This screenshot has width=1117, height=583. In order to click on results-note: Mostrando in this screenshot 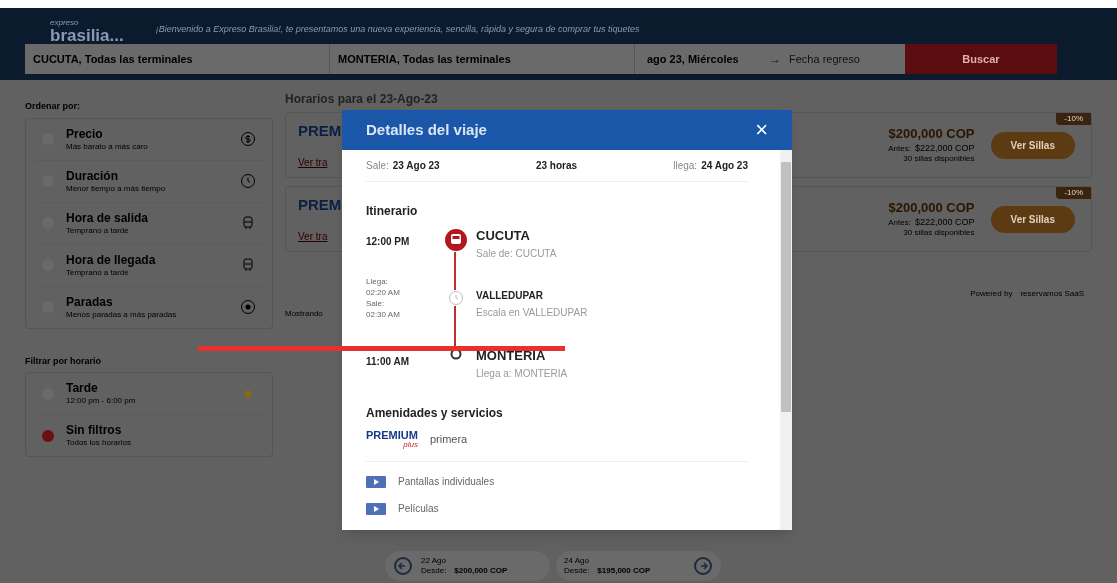, I will do `click(304, 314)`.